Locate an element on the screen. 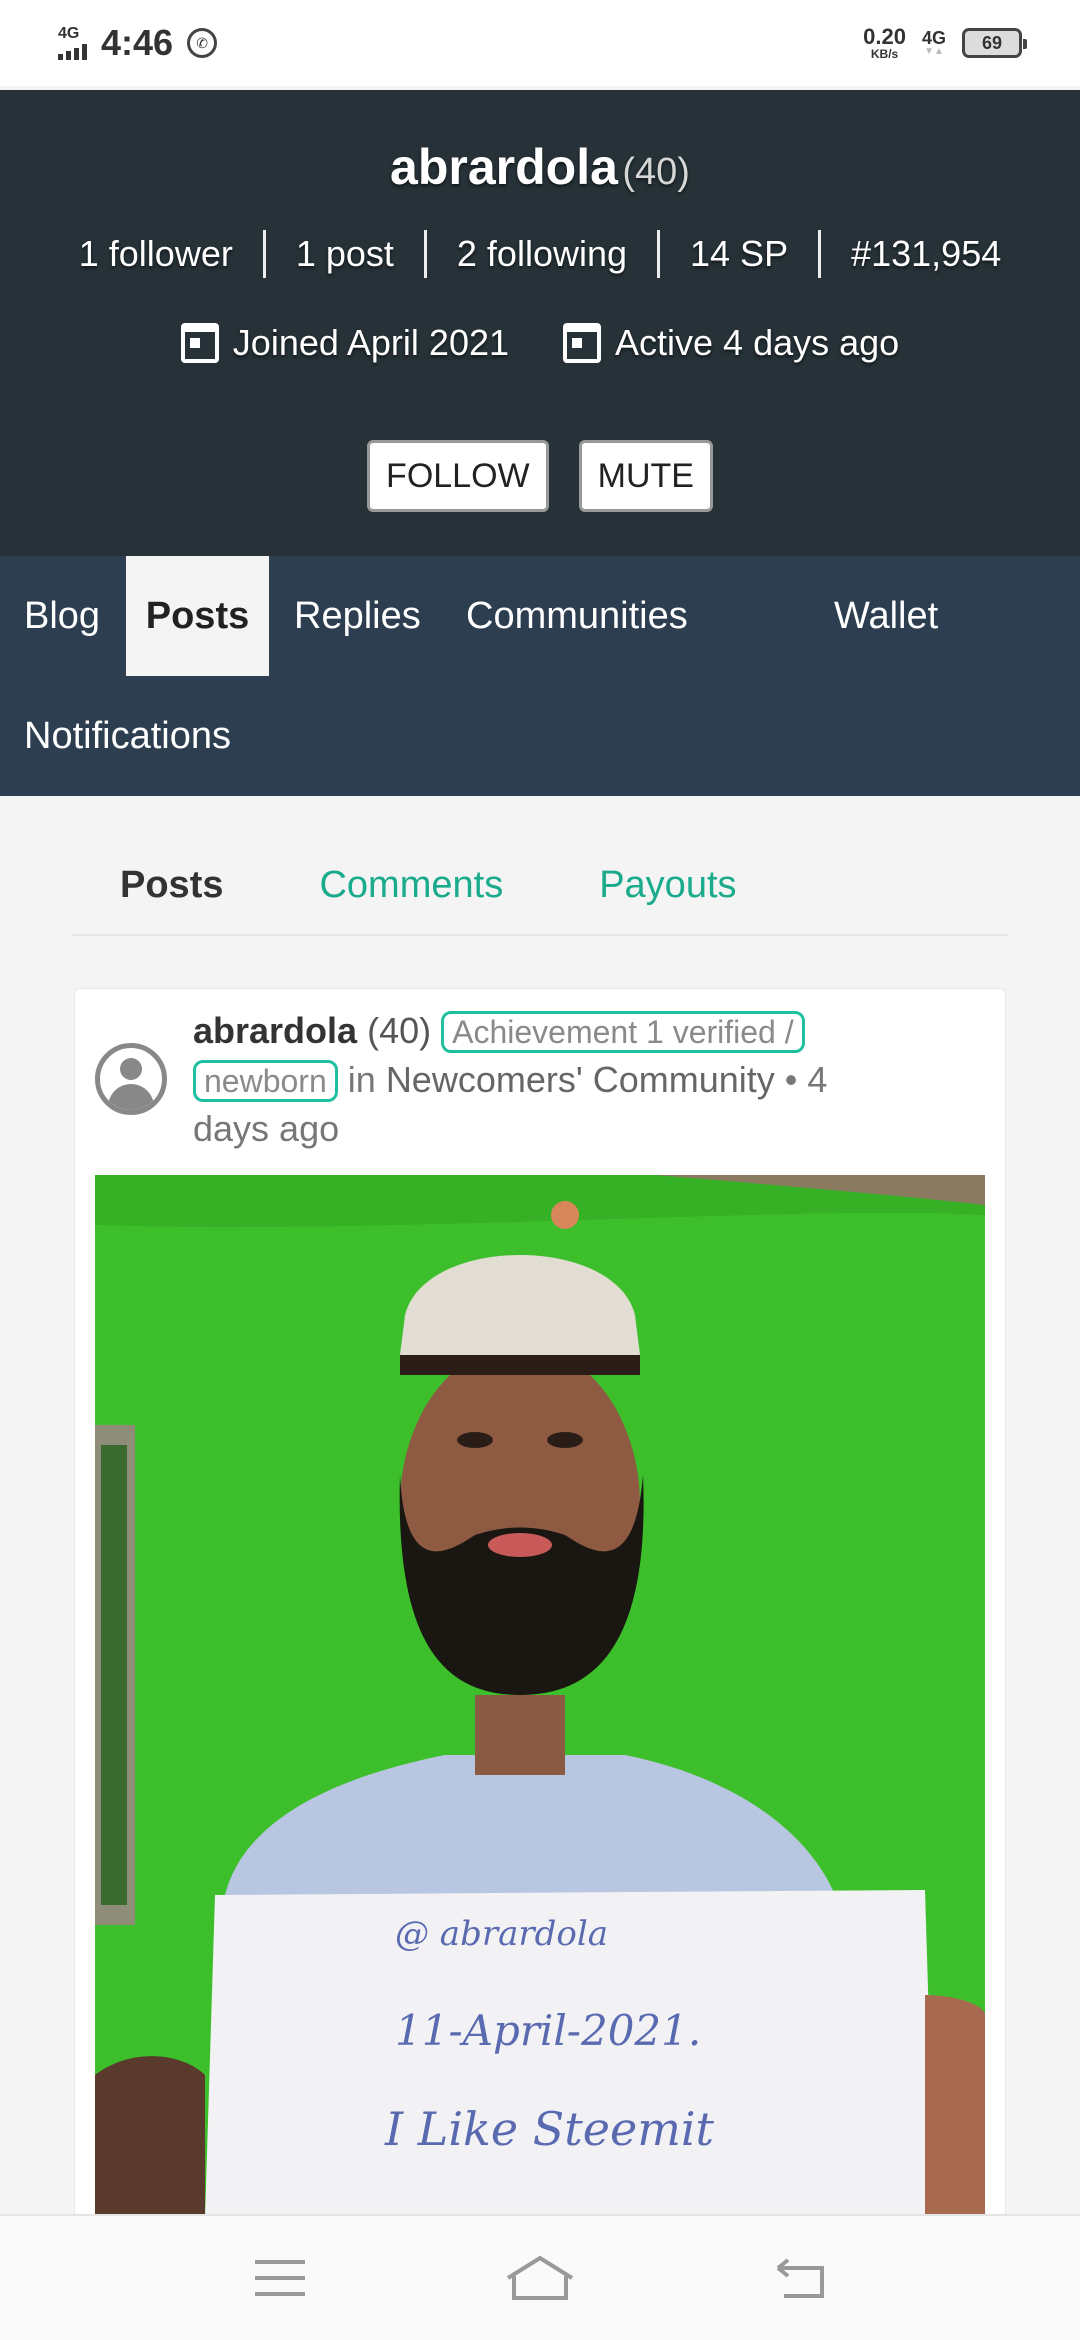  status-left: 4G 4:46 ✆ is located at coordinates (138, 43).